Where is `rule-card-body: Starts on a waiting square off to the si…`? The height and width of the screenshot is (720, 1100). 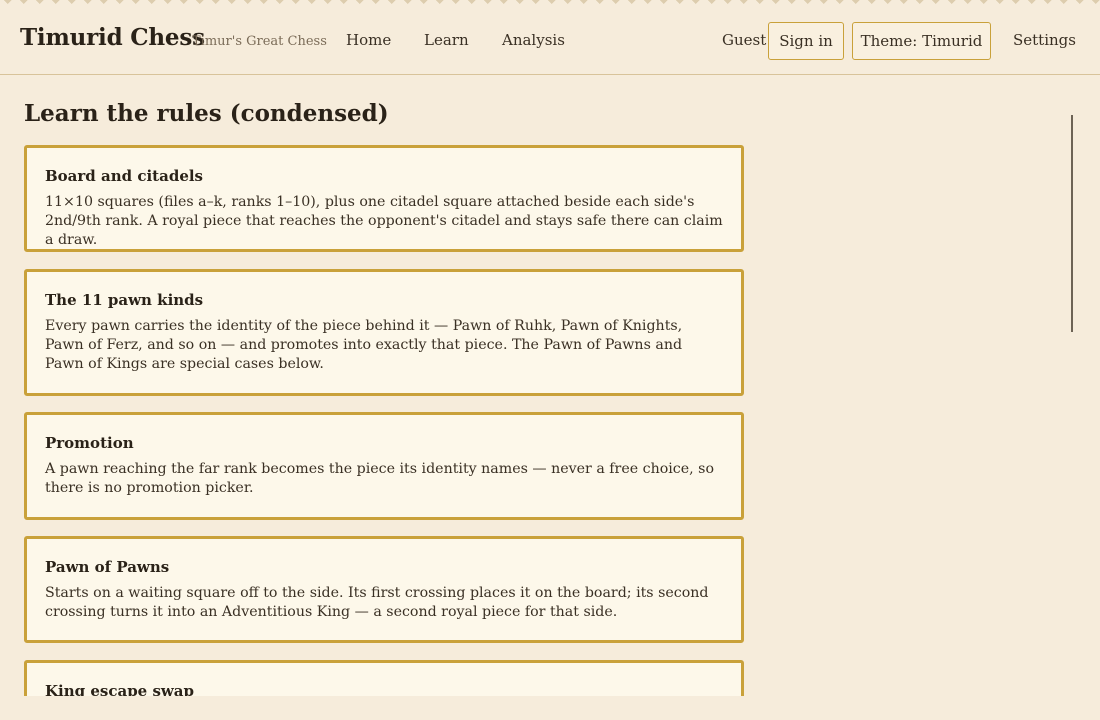
rule-card-body: Starts on a waiting square off to the si… is located at coordinates (377, 602).